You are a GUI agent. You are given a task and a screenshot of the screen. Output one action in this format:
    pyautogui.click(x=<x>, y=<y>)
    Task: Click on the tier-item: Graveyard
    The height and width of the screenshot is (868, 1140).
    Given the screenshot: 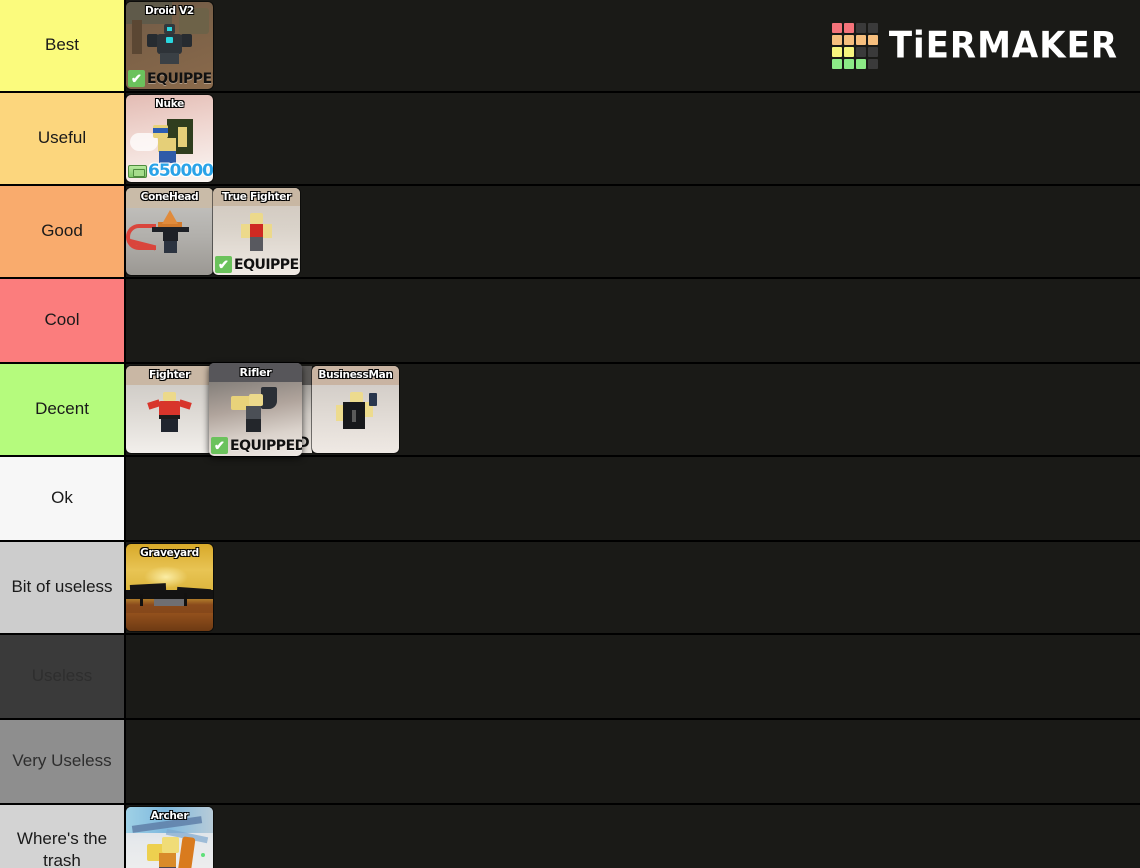 What is the action you would take?
    pyautogui.click(x=169, y=587)
    